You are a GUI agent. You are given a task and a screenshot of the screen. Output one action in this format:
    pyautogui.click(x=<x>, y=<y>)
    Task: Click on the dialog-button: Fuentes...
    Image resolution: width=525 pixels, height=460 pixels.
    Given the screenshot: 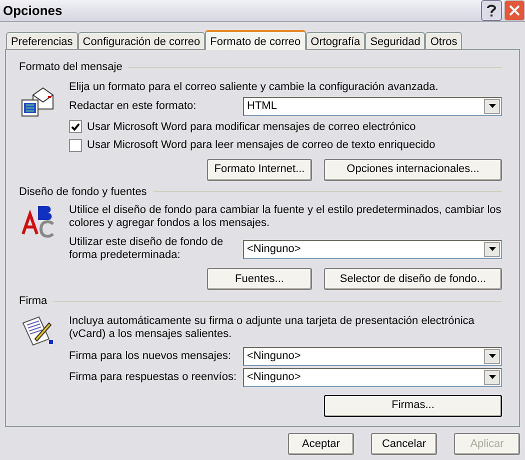 What is the action you would take?
    pyautogui.click(x=259, y=279)
    